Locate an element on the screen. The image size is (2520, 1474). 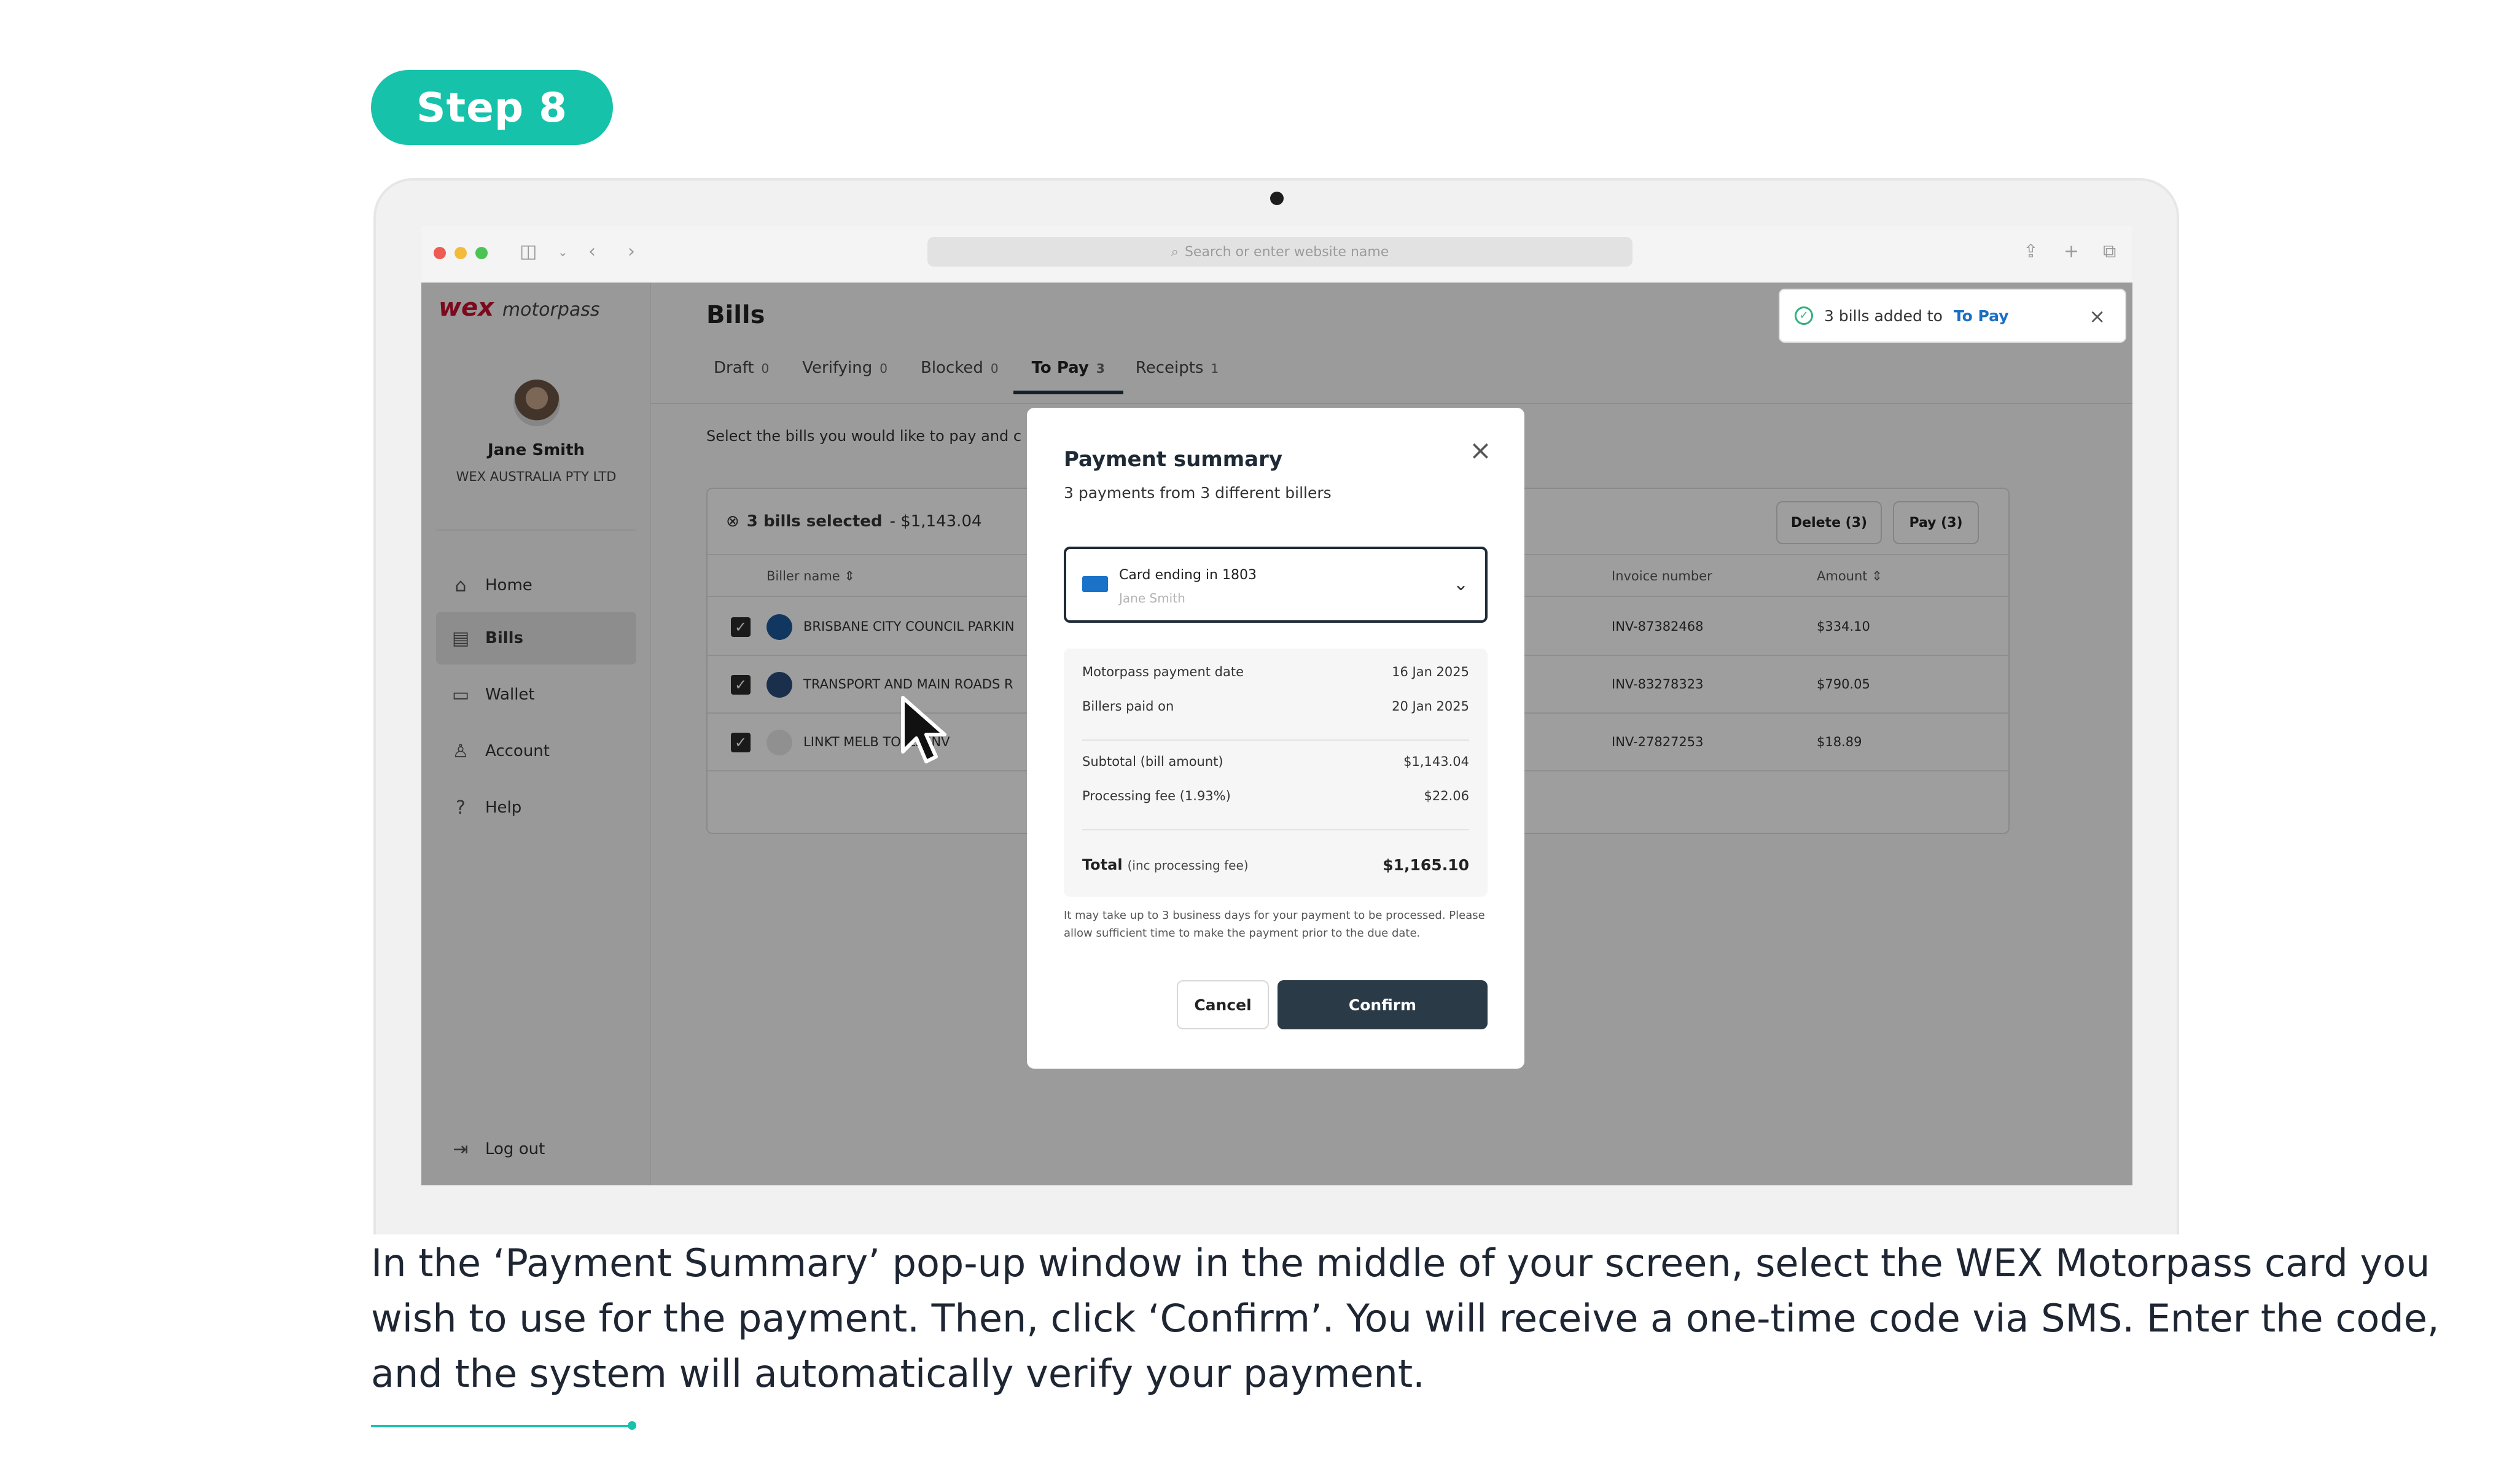
card-label: Card ending in 1803 is located at coordinates (1188, 575).